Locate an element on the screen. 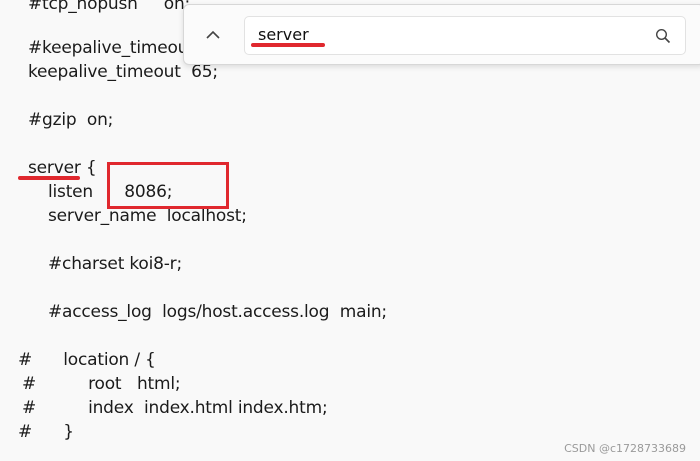 The image size is (700, 461). watermark: CSDN @c1728733689 is located at coordinates (625, 448).